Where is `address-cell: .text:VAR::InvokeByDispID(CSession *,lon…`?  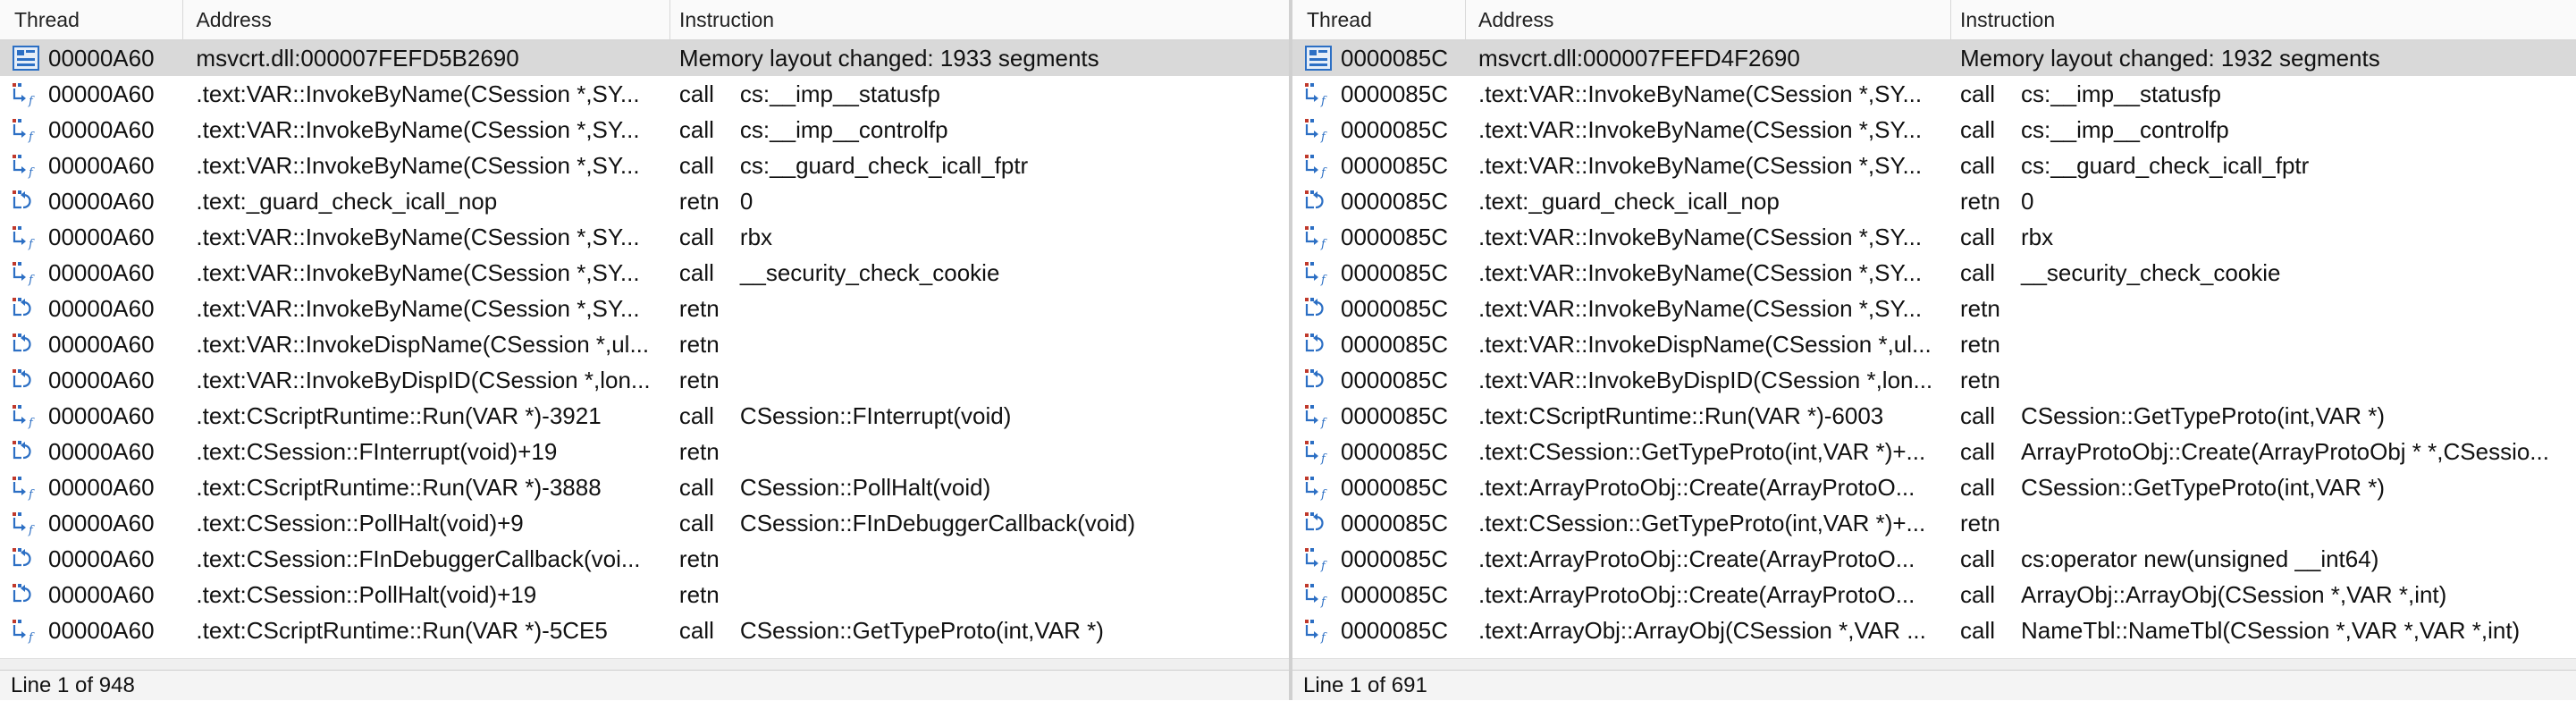 address-cell: .text:VAR::InvokeByDispID(CSession *,lon… is located at coordinates (1706, 379).